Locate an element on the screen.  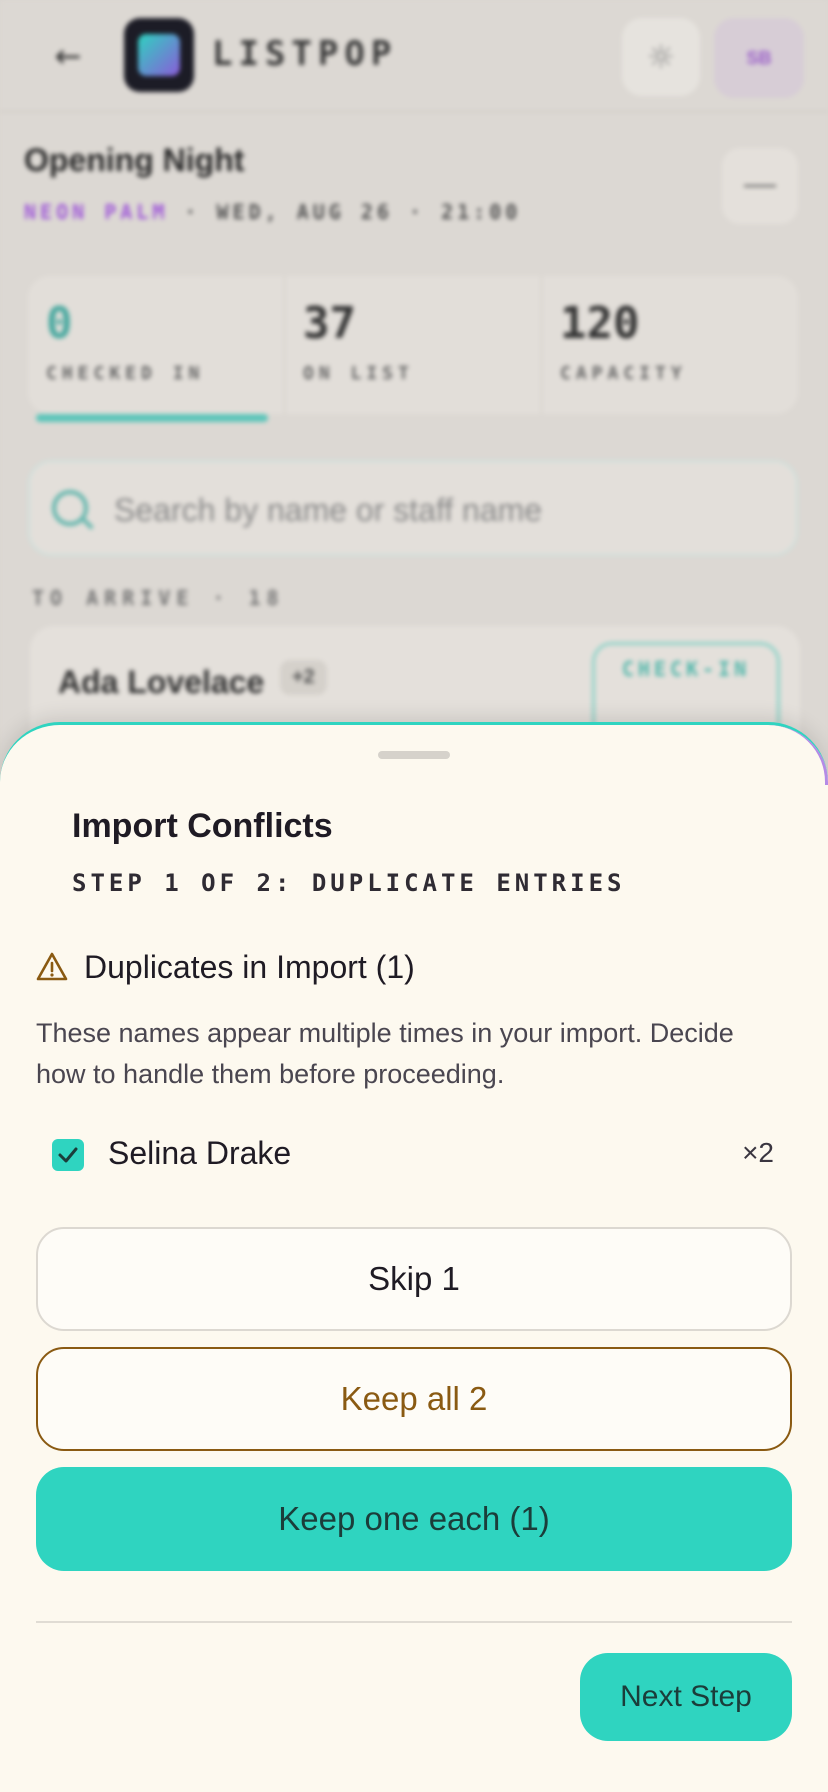
event-datetime: · WED, AUG 26 · 21:00 is located at coordinates (345, 212).